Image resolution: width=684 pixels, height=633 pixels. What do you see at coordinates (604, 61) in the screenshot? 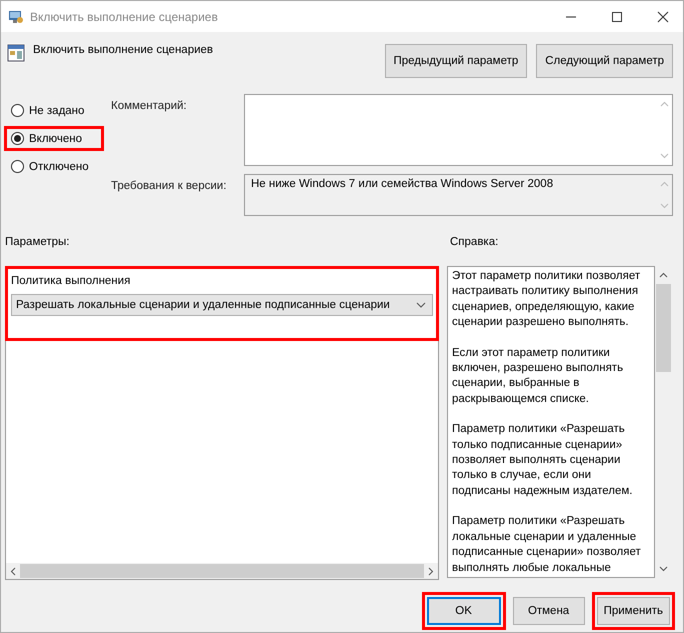
I see `nav-button: Следующий параметр` at bounding box center [604, 61].